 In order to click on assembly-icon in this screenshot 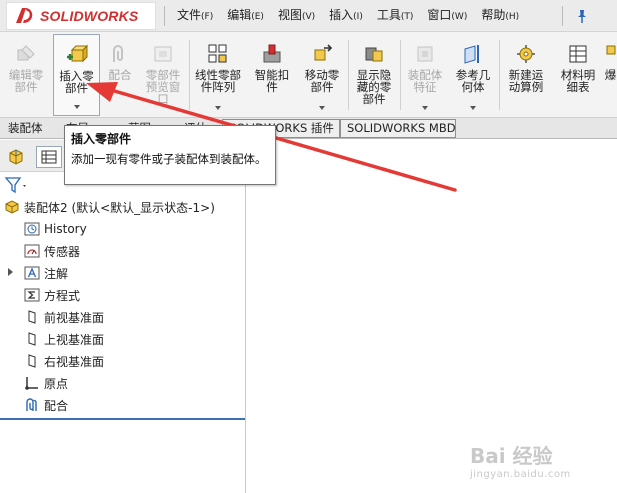, I will do `click(16, 157)`.